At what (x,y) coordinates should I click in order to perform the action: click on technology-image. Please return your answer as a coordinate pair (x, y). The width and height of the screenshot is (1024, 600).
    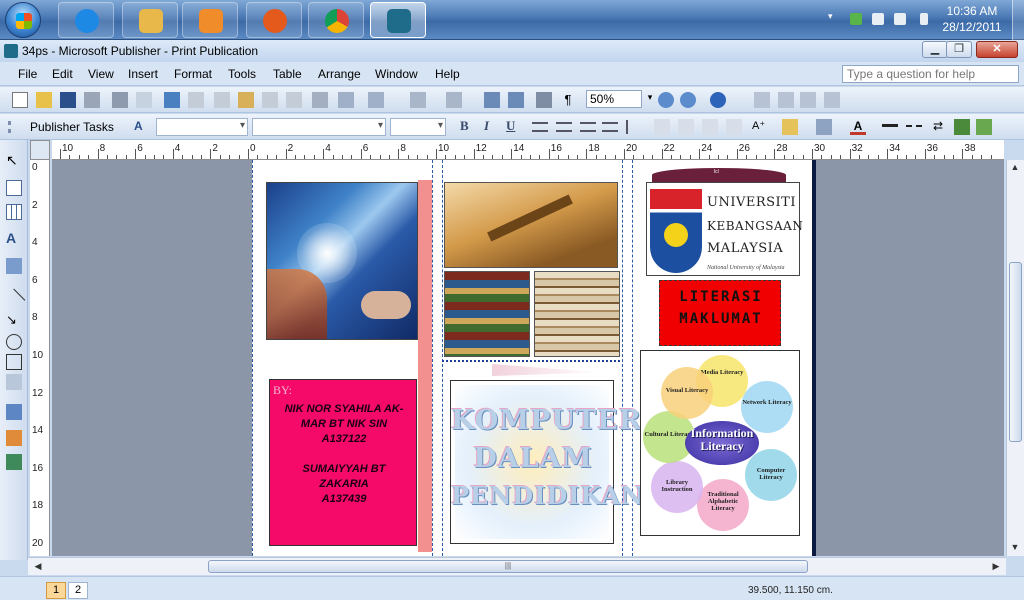
    Looking at the image, I should click on (342, 261).